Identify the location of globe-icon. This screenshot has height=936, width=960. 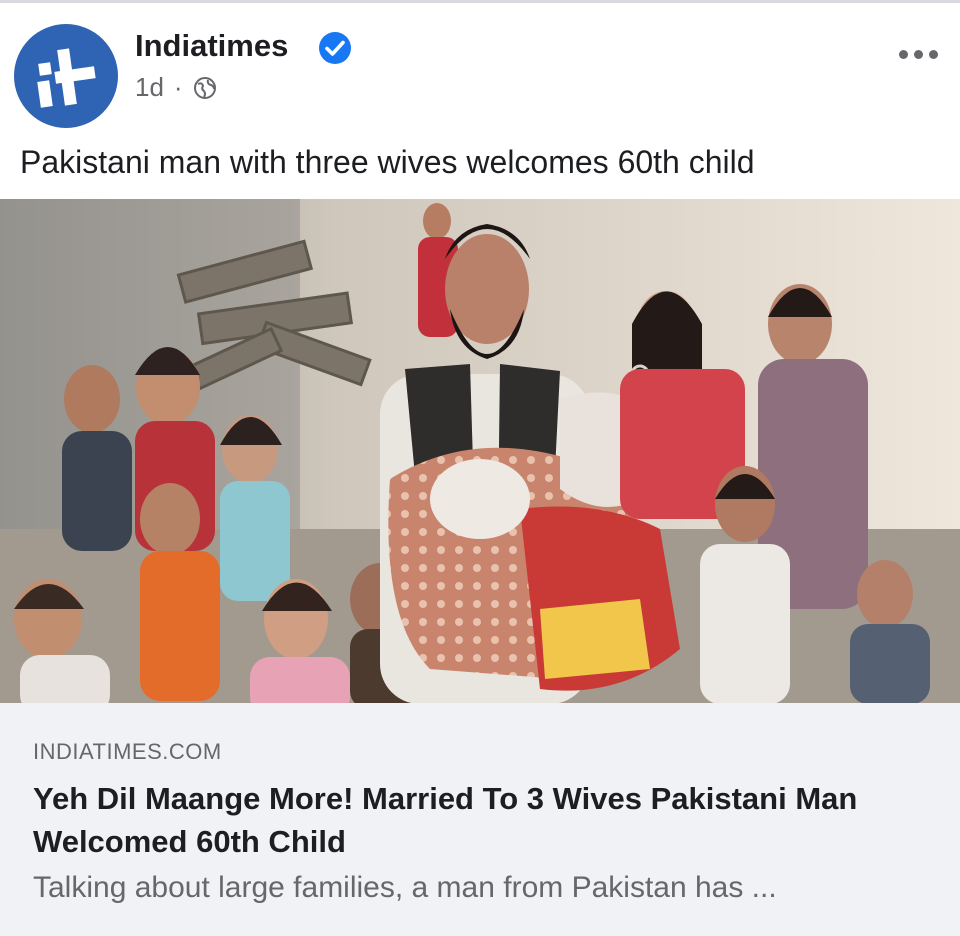
(204, 87).